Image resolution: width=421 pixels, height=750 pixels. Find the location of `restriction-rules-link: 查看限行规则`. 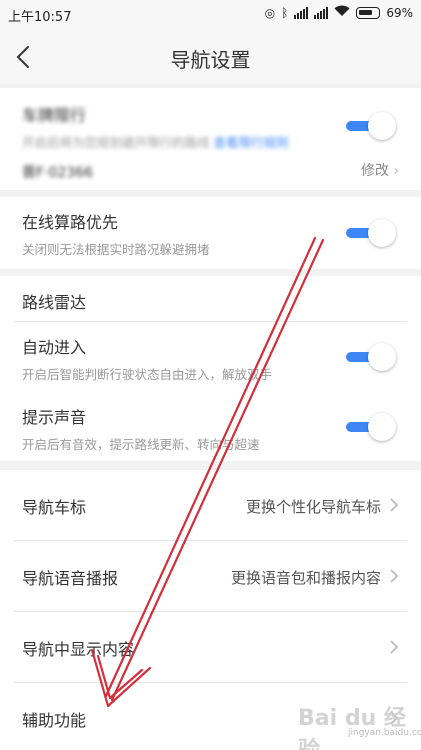

restriction-rules-link: 查看限行规则 is located at coordinates (251, 142).